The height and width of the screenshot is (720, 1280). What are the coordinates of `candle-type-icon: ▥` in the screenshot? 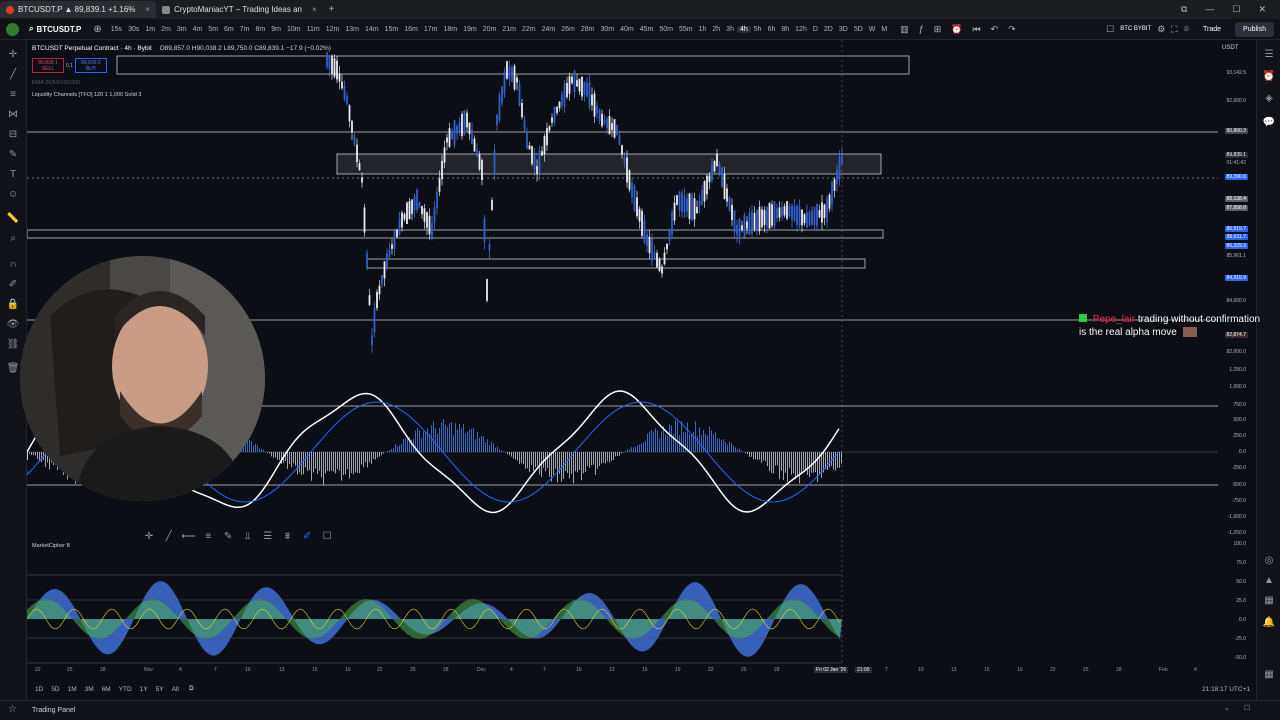 It's located at (904, 29).